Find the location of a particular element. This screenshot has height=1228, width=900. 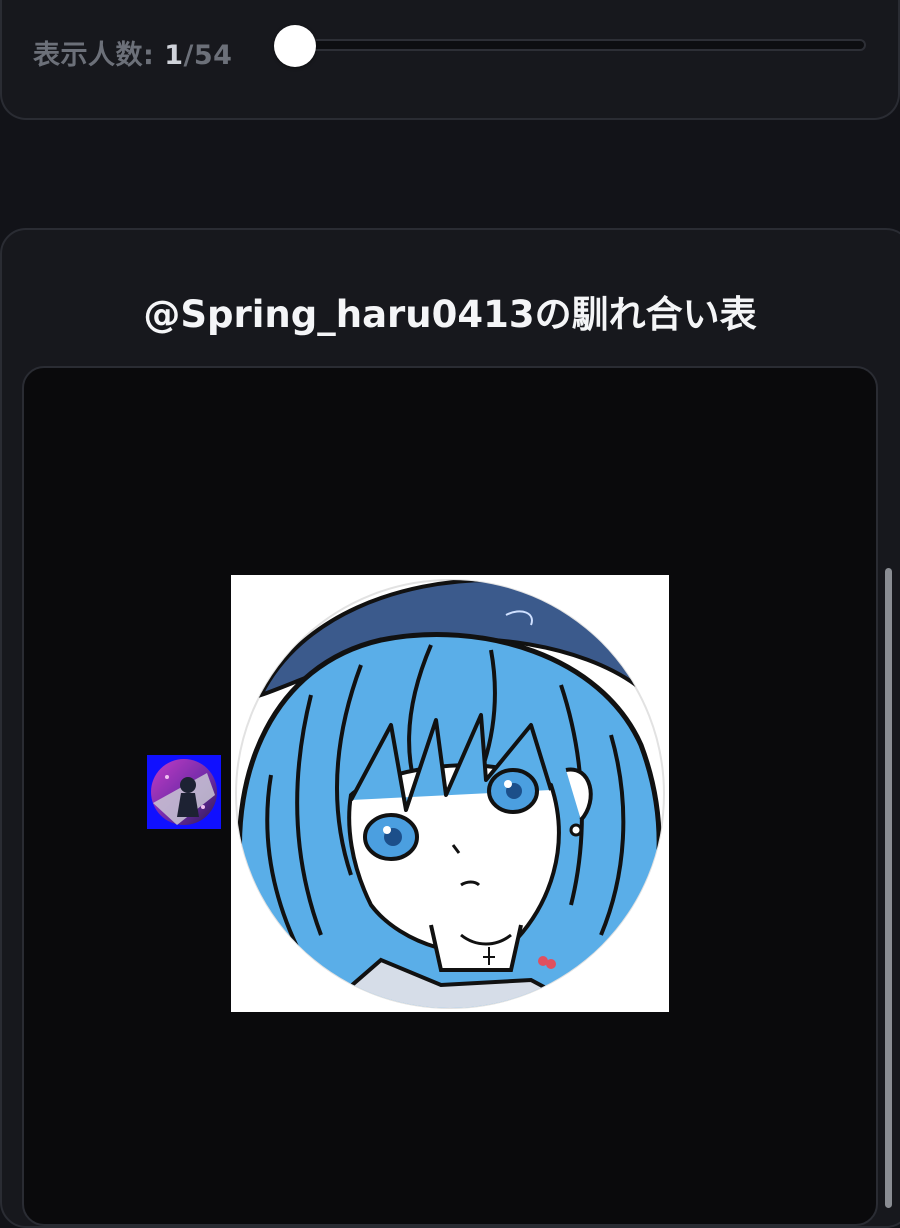

display-count-label: 表示人数: 1/54 is located at coordinates (132, 52).